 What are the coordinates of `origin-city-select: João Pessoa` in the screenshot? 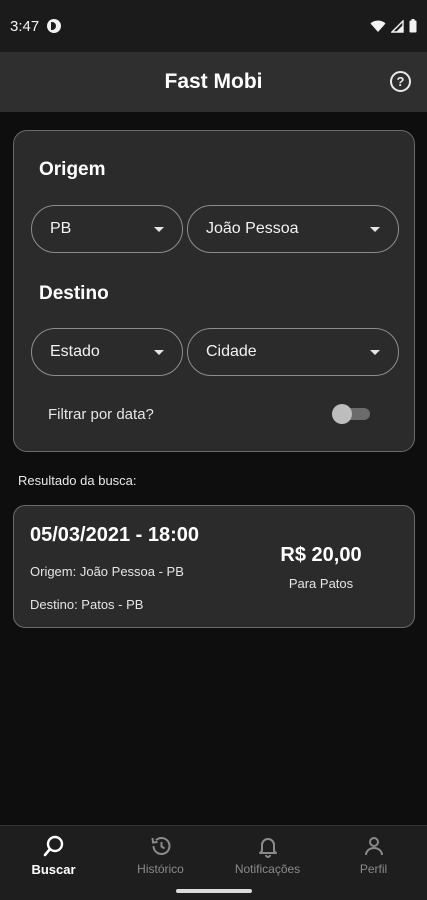 It's located at (293, 229).